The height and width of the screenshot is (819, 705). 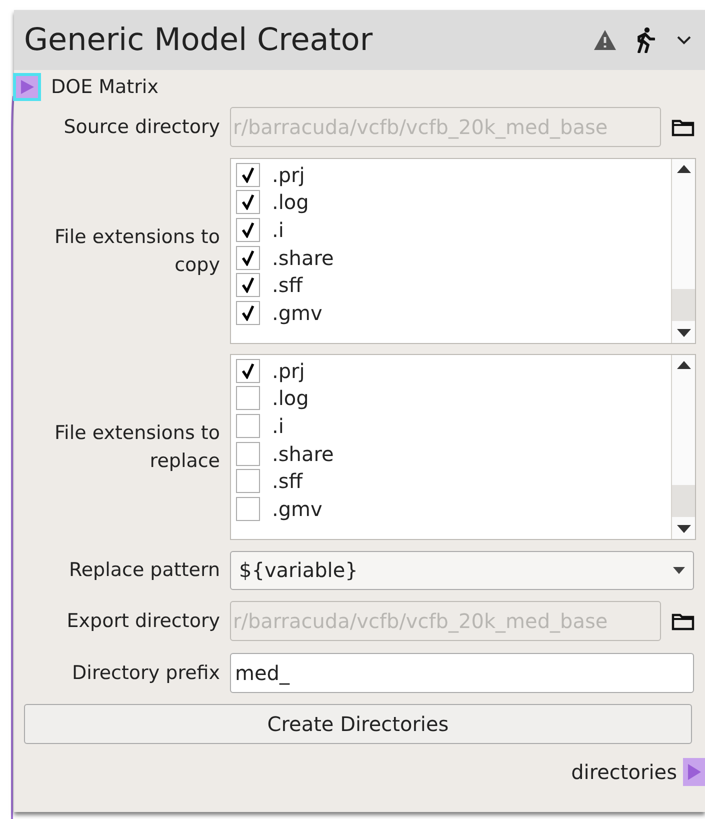 What do you see at coordinates (605, 40) in the screenshot?
I see `warning-icon` at bounding box center [605, 40].